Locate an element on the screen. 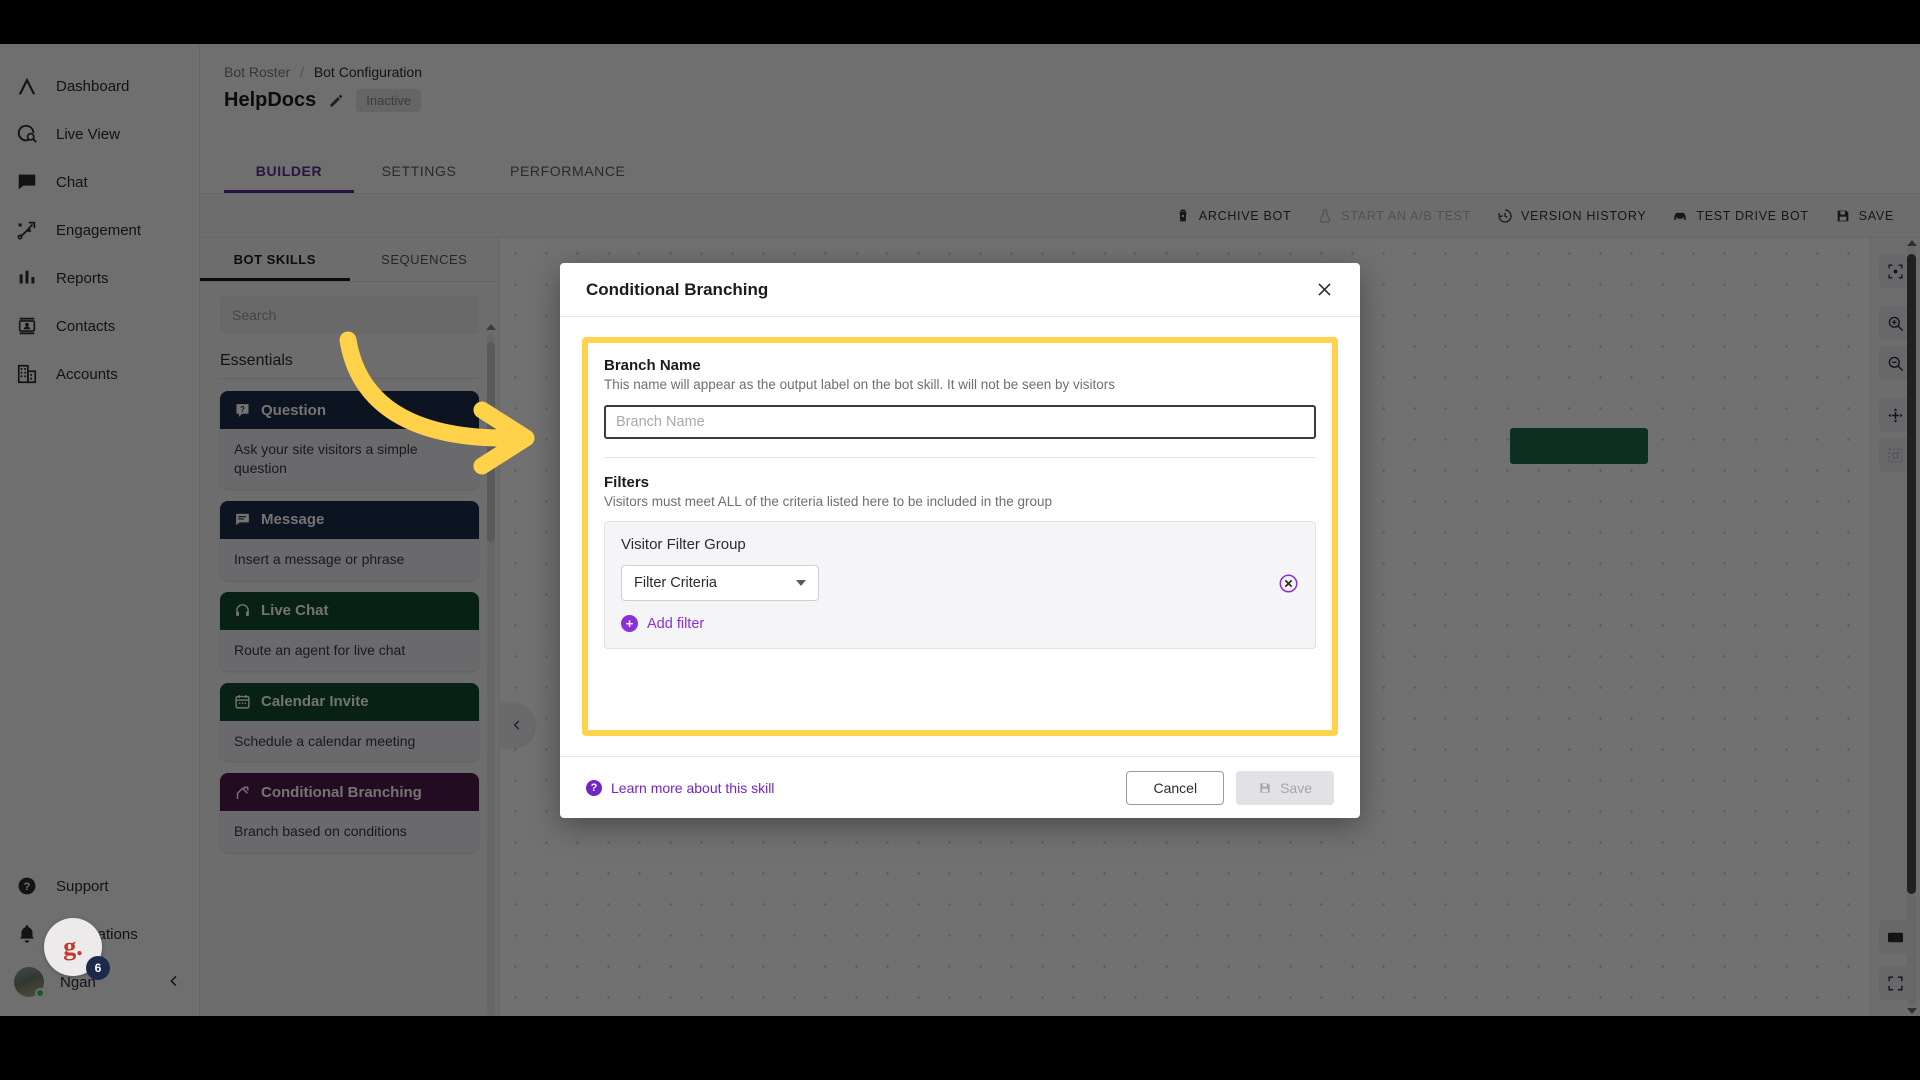 The image size is (1920, 1080). close-button is located at coordinates (1324, 289).